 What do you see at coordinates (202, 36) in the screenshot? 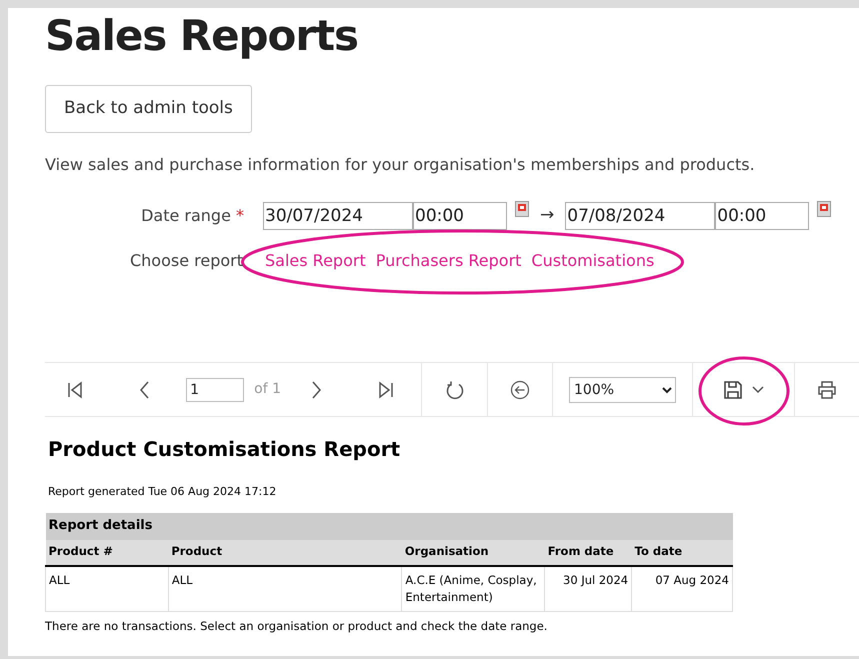
I see `page-title: Sales Reports` at bounding box center [202, 36].